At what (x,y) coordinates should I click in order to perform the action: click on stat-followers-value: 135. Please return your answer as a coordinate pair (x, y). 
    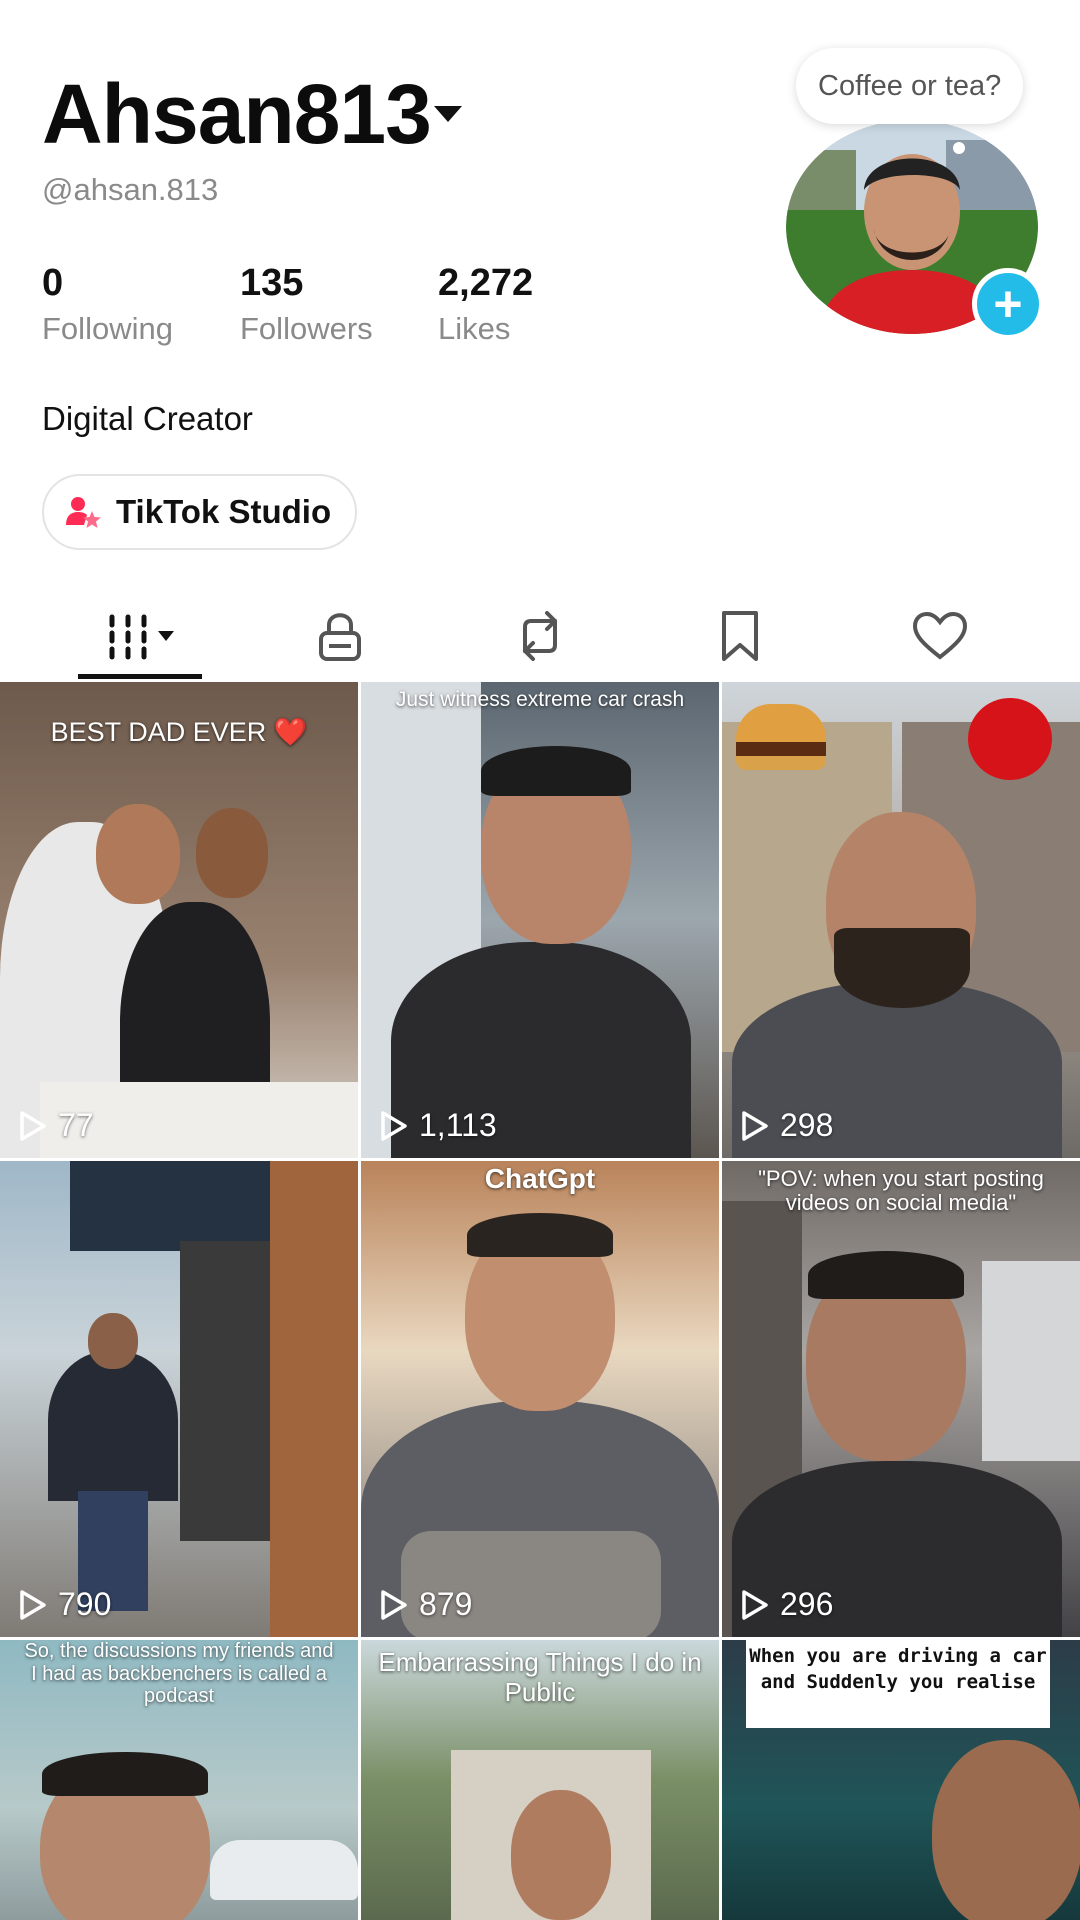
    Looking at the image, I should click on (272, 283).